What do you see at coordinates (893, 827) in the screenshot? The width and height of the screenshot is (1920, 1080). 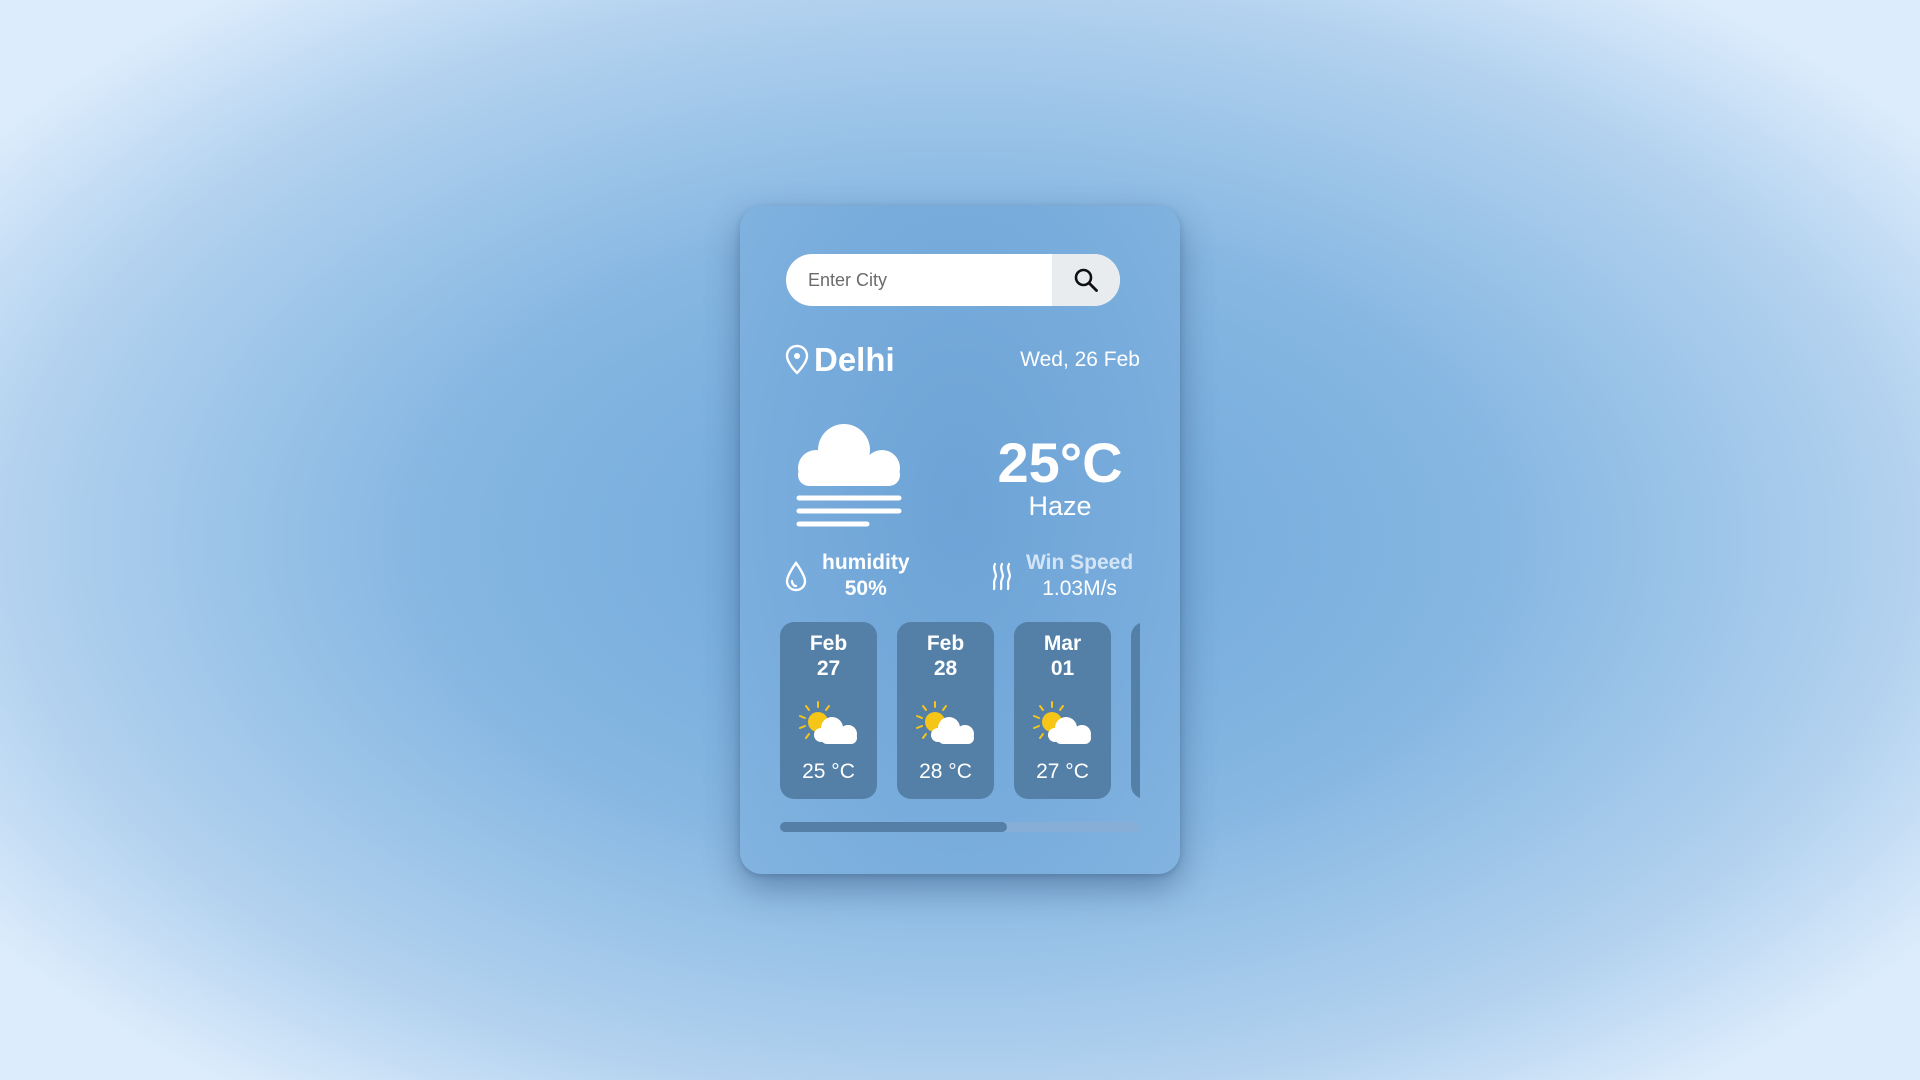 I see `forecast-scroll-thumb` at bounding box center [893, 827].